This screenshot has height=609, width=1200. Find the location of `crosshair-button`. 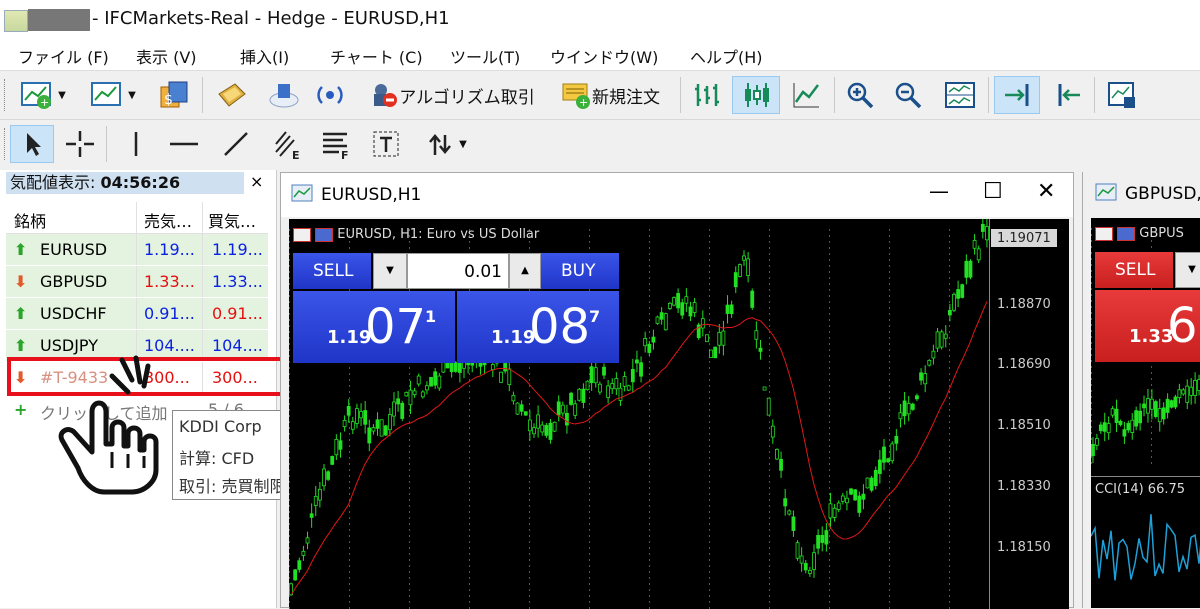

crosshair-button is located at coordinates (80, 144).